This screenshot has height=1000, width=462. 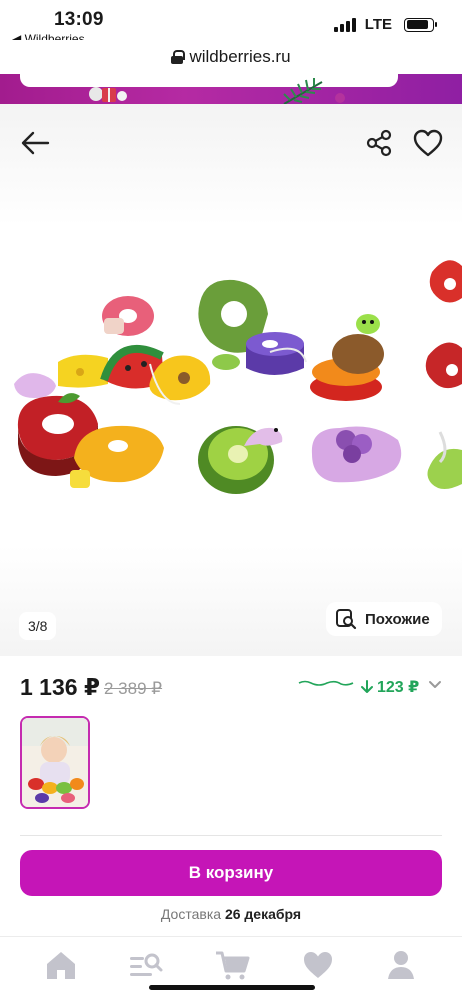 I want to click on tab-home, so click(x=61, y=967).